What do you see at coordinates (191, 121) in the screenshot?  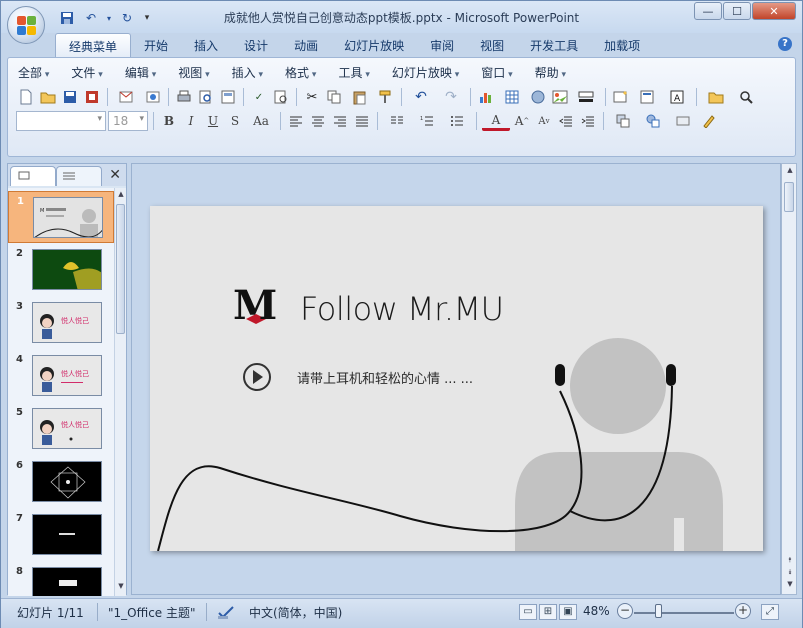 I see `italic-icon: I` at bounding box center [191, 121].